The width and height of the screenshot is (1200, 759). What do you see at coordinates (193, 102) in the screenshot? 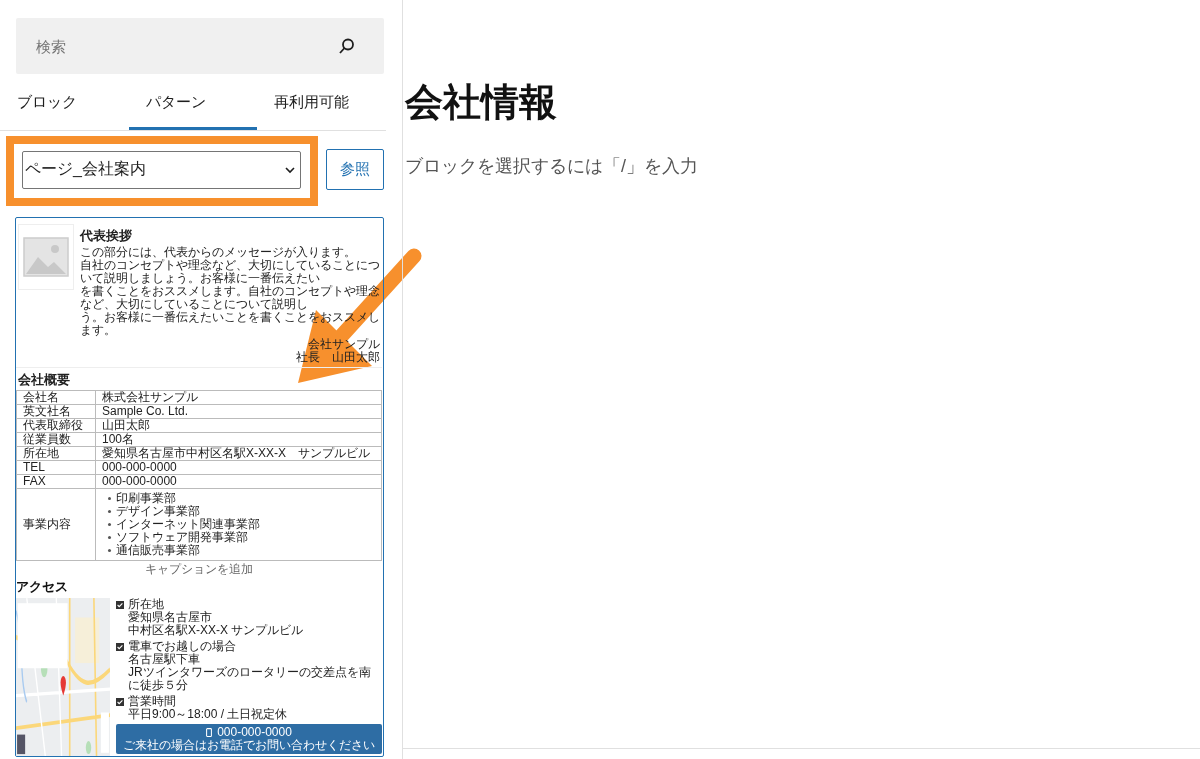
I see `tab: パターン` at bounding box center [193, 102].